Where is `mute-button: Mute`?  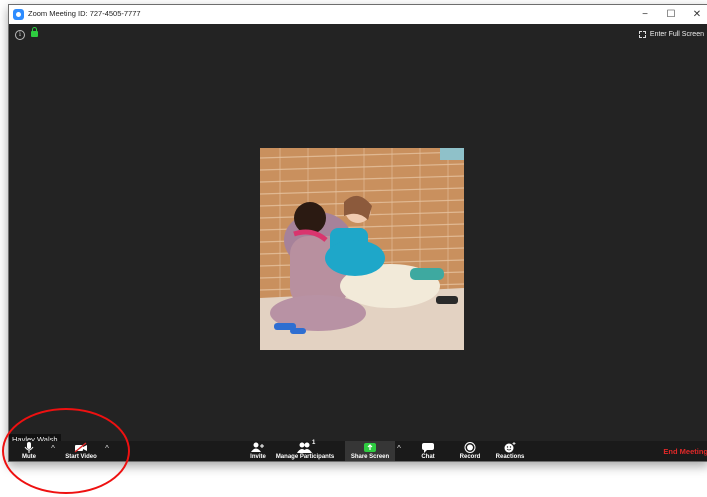 mute-button: Mute is located at coordinates (29, 451).